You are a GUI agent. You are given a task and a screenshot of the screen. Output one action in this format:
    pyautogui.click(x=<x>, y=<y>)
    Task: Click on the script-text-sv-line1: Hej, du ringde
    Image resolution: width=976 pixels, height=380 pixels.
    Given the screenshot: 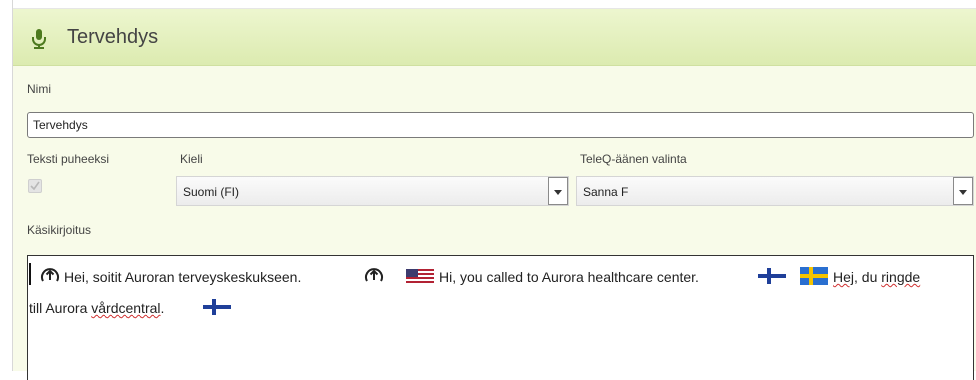 What is the action you would take?
    pyautogui.click(x=876, y=277)
    